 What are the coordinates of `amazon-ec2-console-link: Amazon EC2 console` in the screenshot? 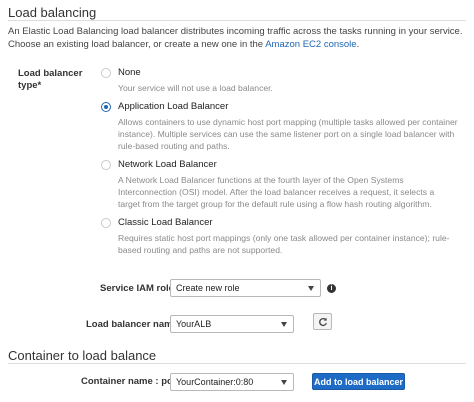 It's located at (310, 44).